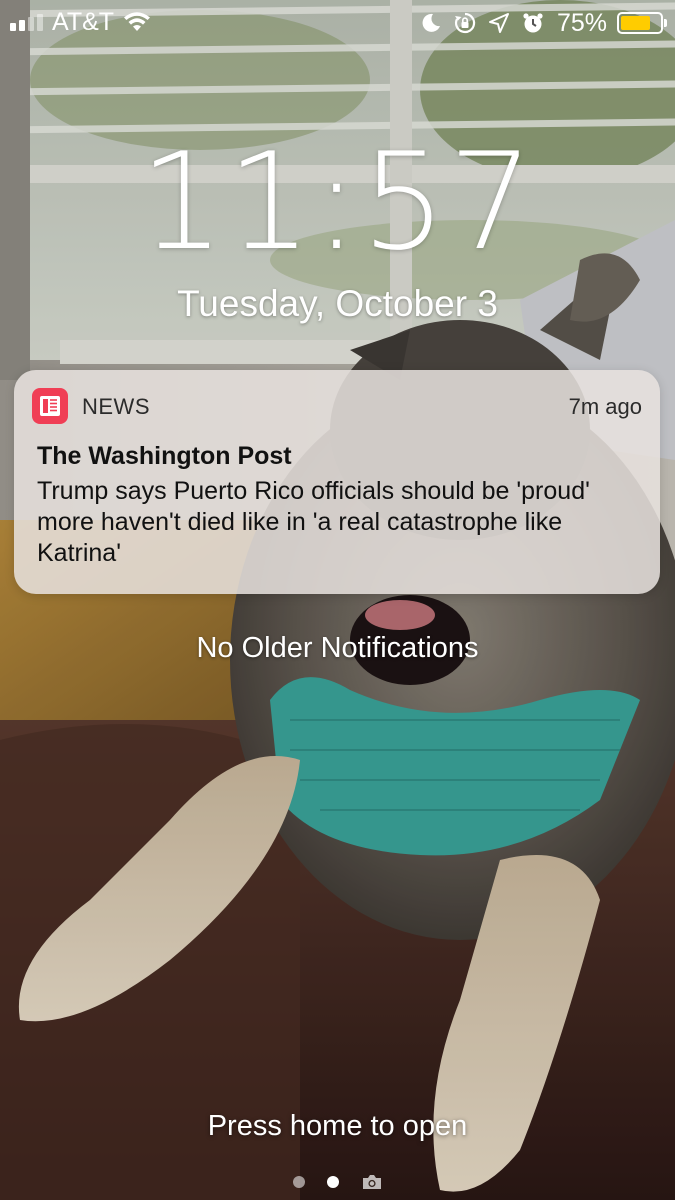 This screenshot has height=1200, width=675. What do you see at coordinates (465, 23) in the screenshot?
I see `rotation-lock-icon` at bounding box center [465, 23].